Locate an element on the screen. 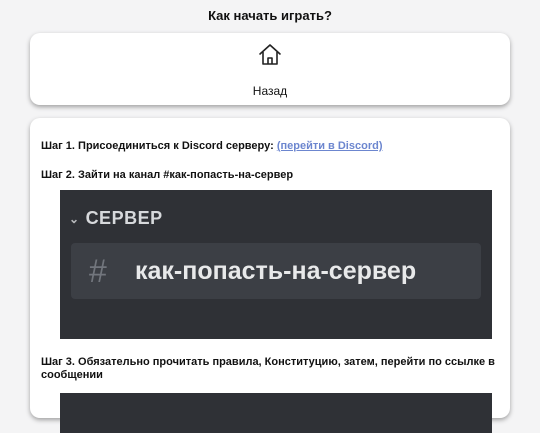  chevron-down-icon: ⌄ is located at coordinates (74, 218).